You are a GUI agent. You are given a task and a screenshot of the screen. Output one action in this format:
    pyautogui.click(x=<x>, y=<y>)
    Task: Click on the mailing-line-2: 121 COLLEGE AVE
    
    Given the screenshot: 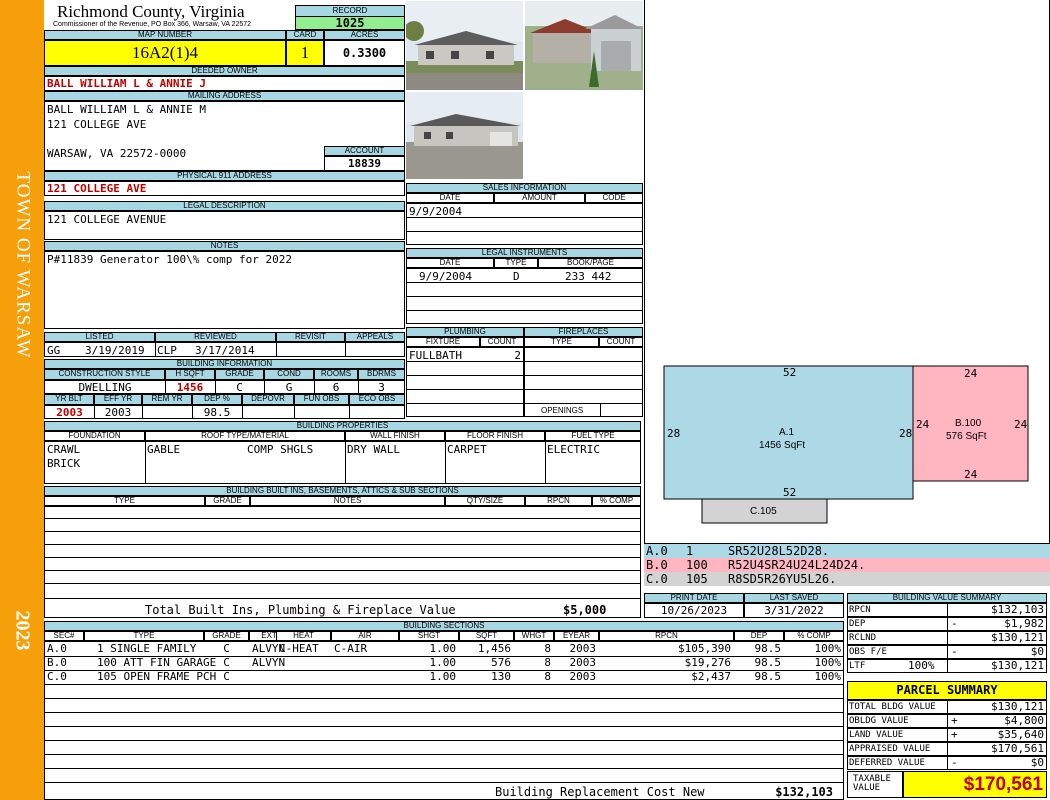 What is the action you would take?
    pyautogui.click(x=97, y=124)
    